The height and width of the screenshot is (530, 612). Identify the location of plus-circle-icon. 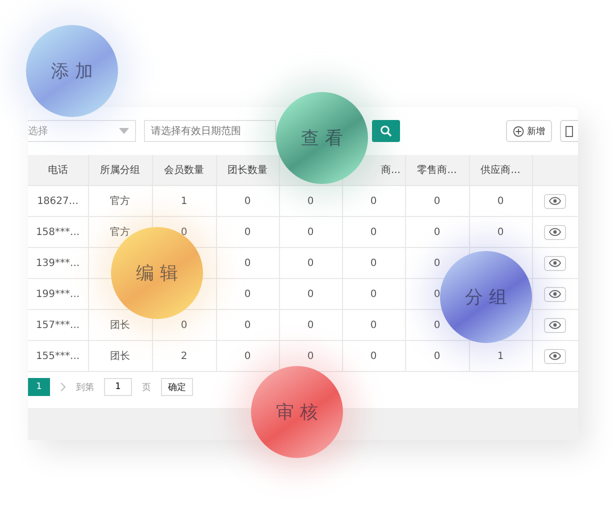
(518, 131).